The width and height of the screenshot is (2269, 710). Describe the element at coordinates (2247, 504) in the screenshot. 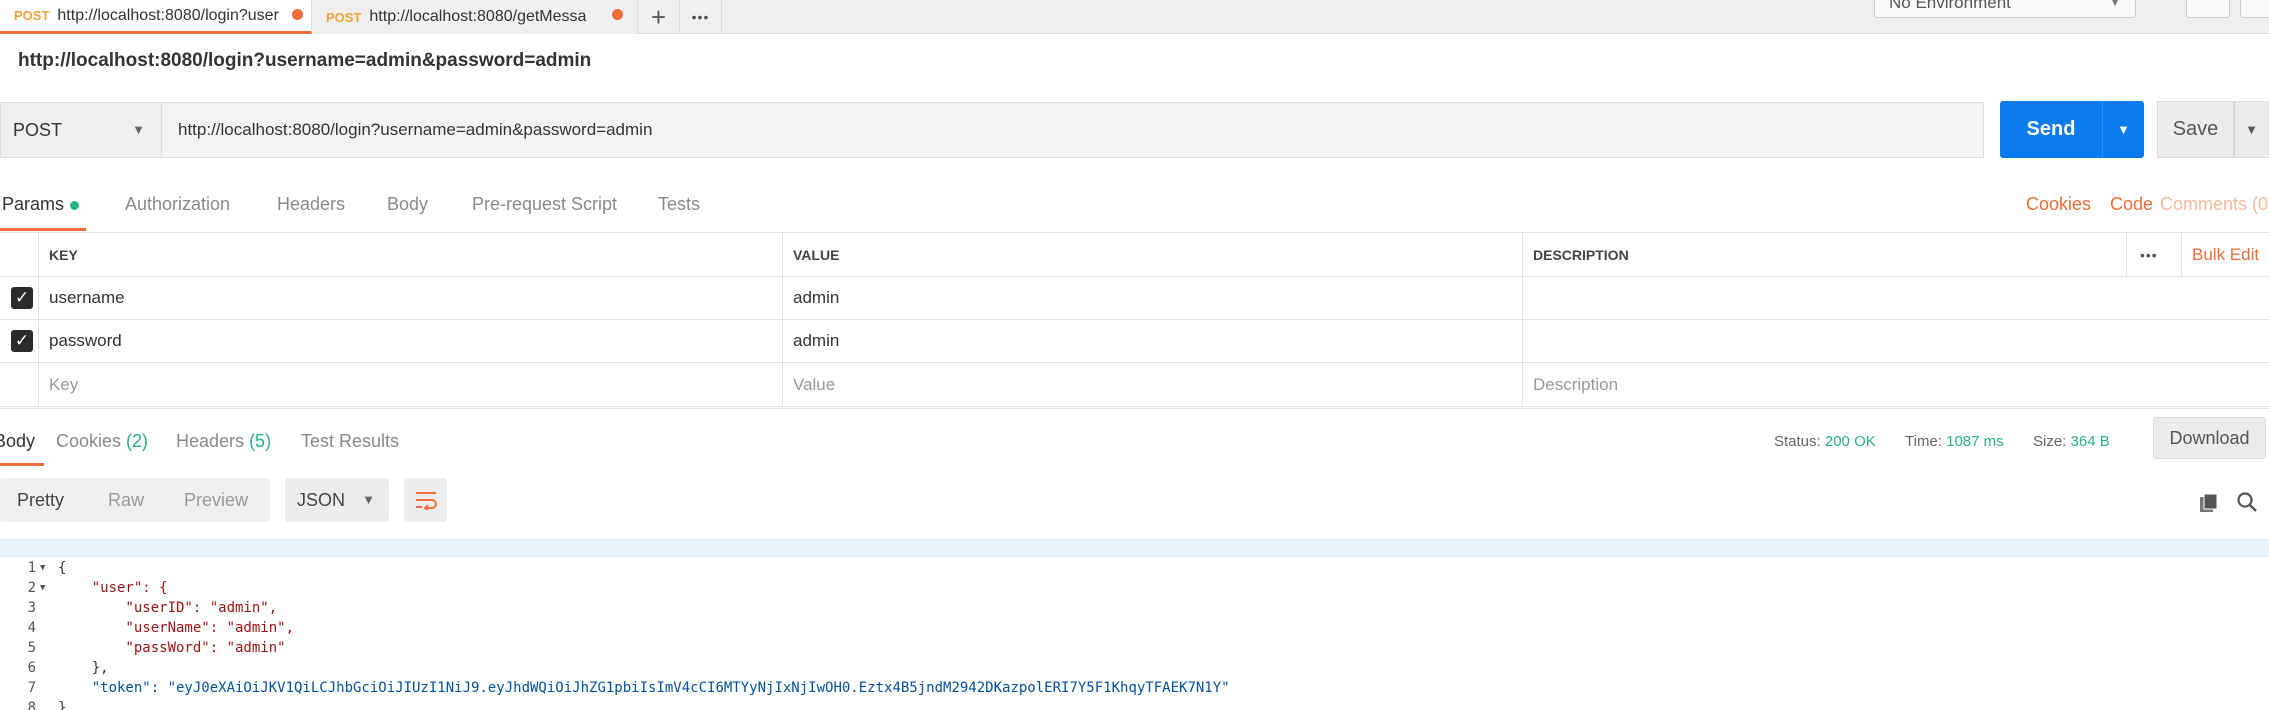

I see `search-icon` at that location.